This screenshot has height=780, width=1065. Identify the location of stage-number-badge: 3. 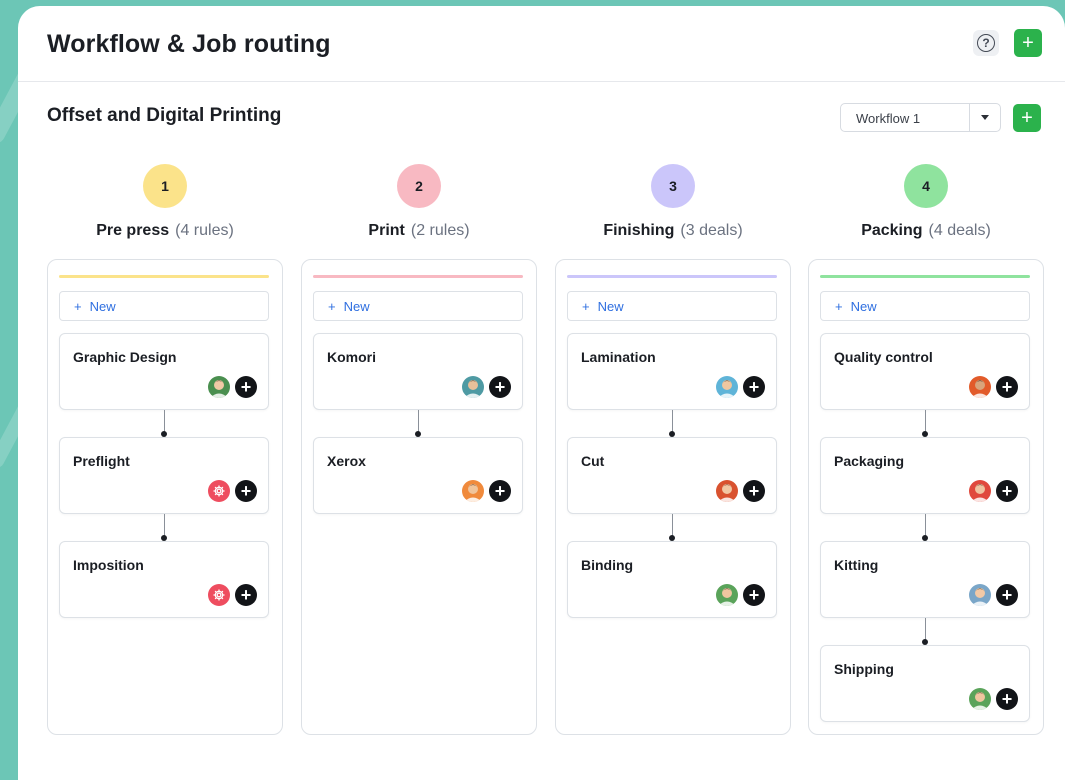
(673, 186).